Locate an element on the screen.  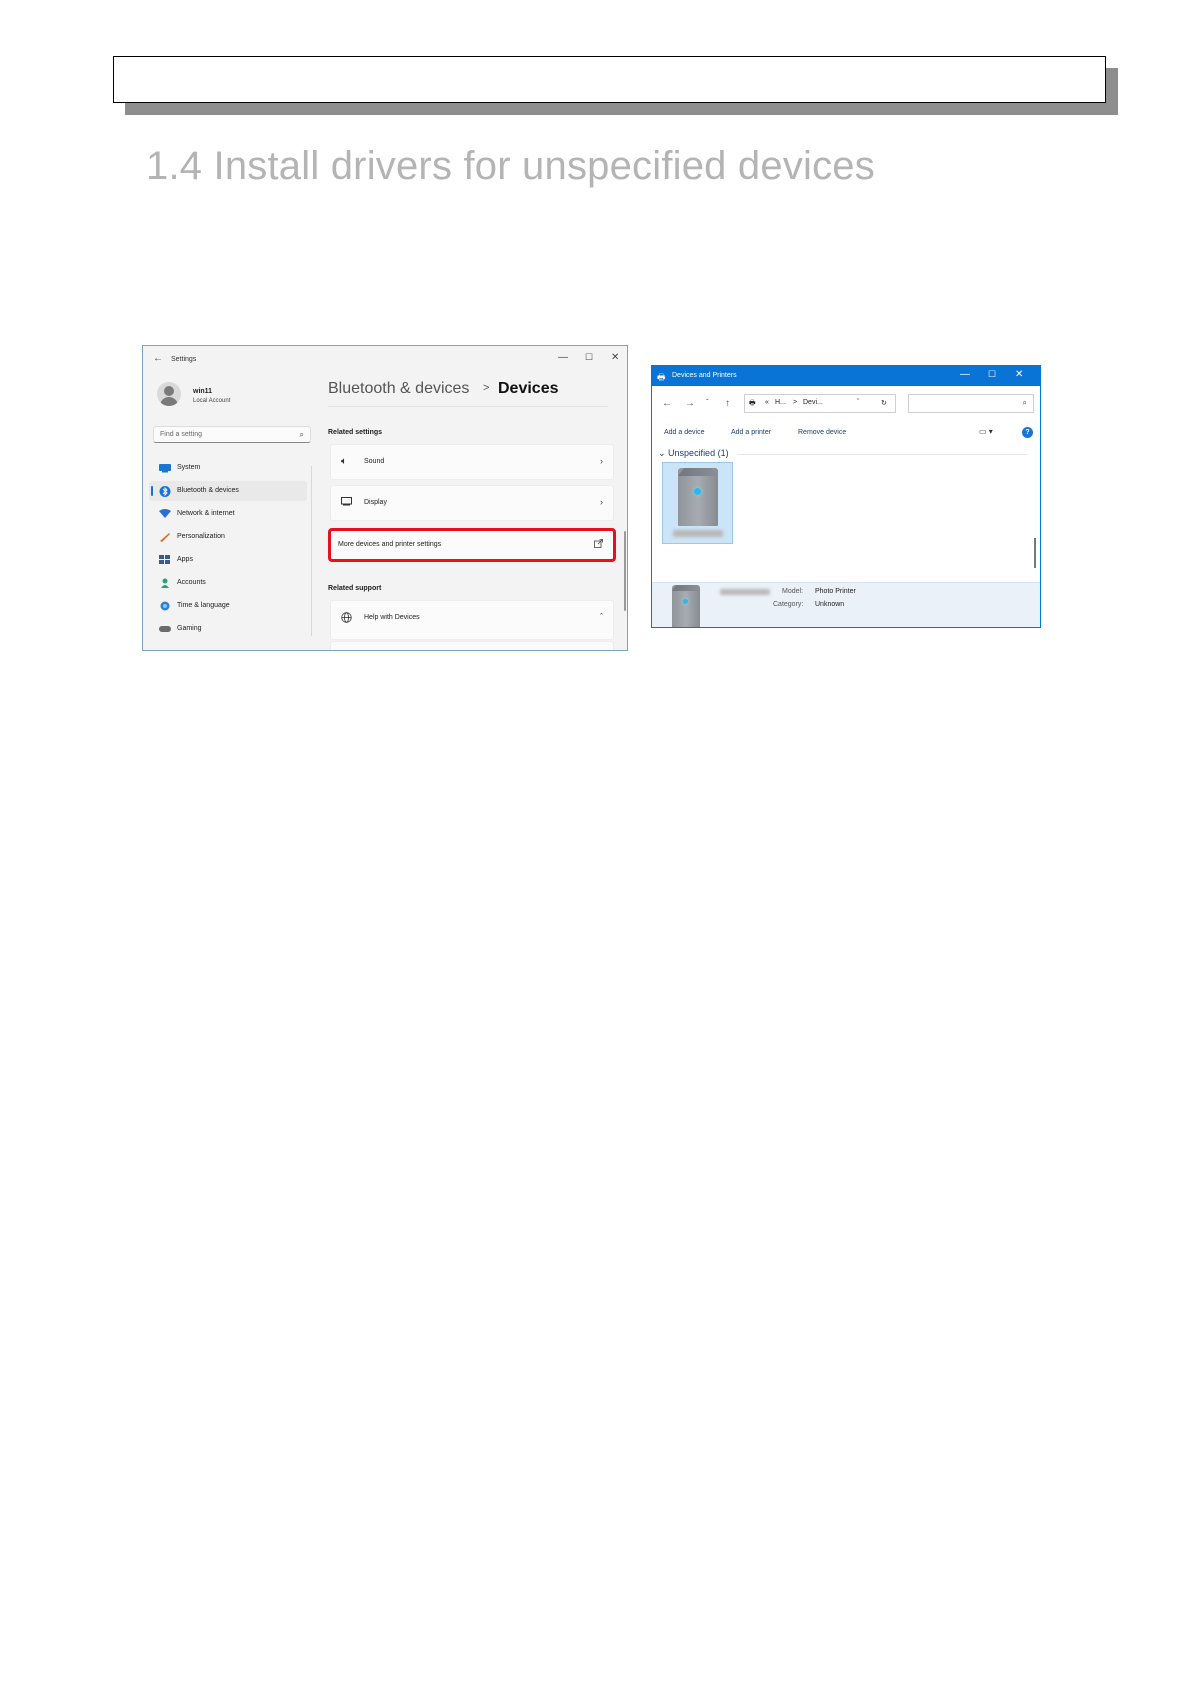
help-icon: ? is located at coordinates (1027, 432).